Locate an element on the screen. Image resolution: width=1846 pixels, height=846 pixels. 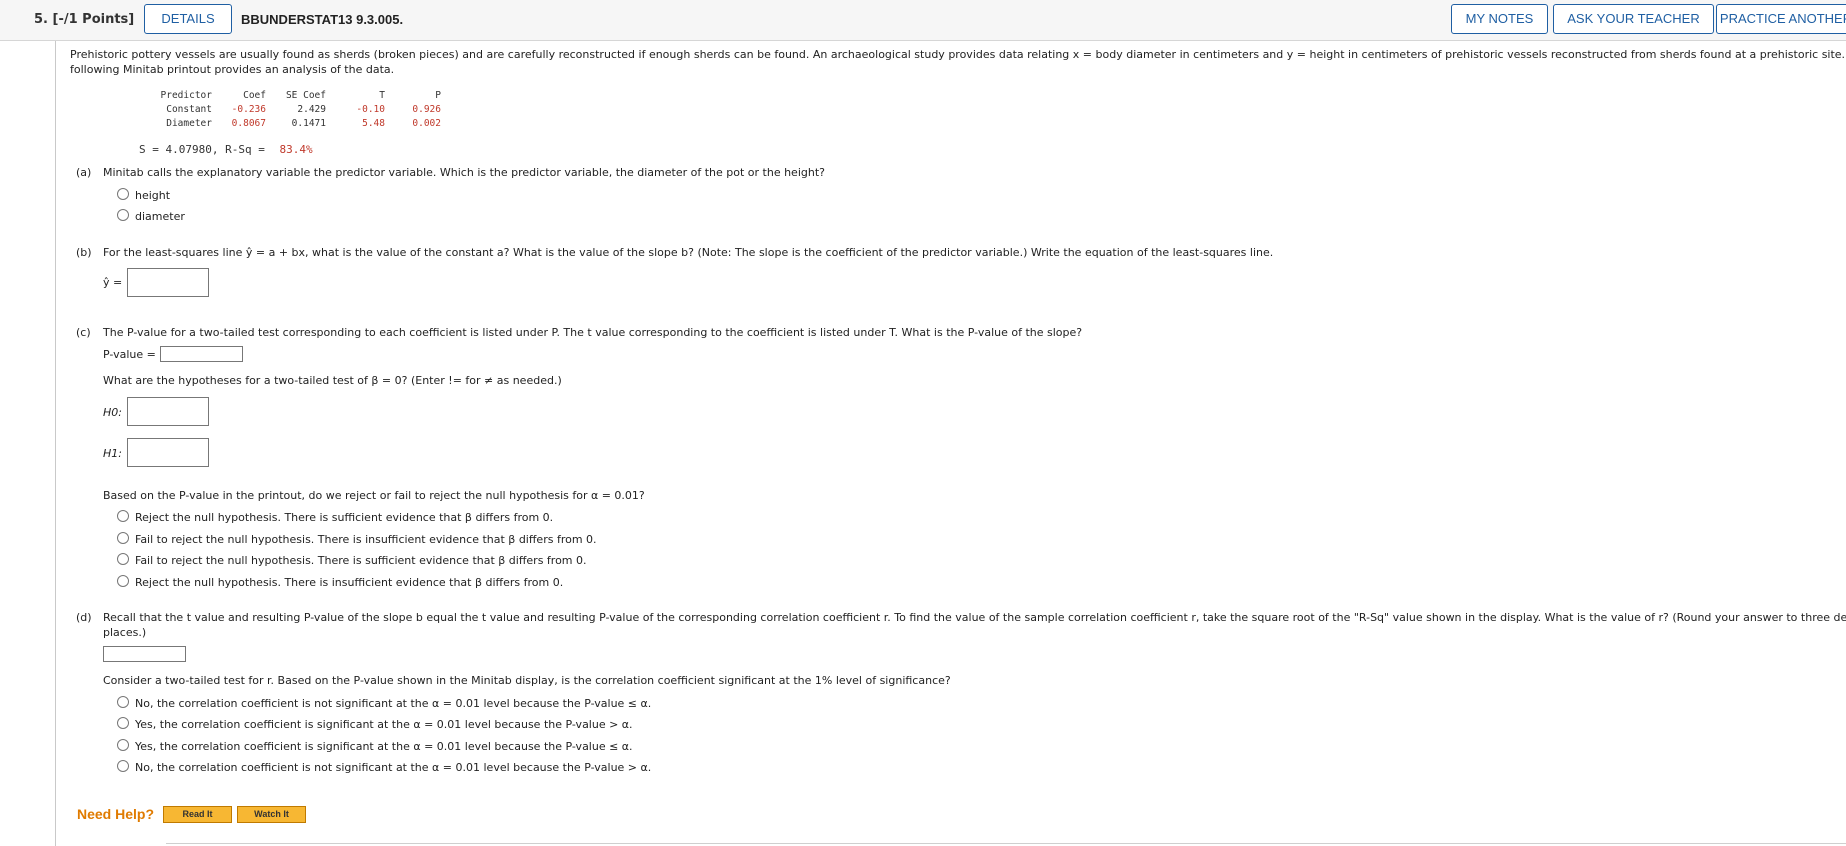
header-t: T is located at coordinates (382, 95).